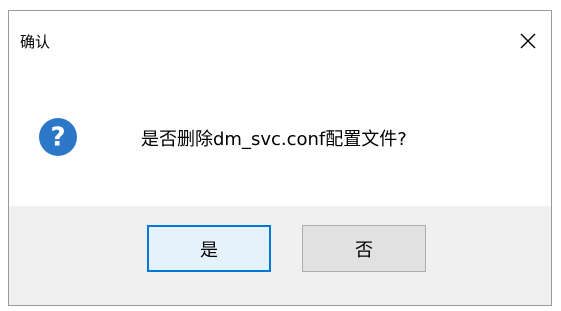  Describe the element at coordinates (274, 139) in the screenshot. I see `confirmation-message: 是否删除dm_svc.conf配置文件?` at that location.